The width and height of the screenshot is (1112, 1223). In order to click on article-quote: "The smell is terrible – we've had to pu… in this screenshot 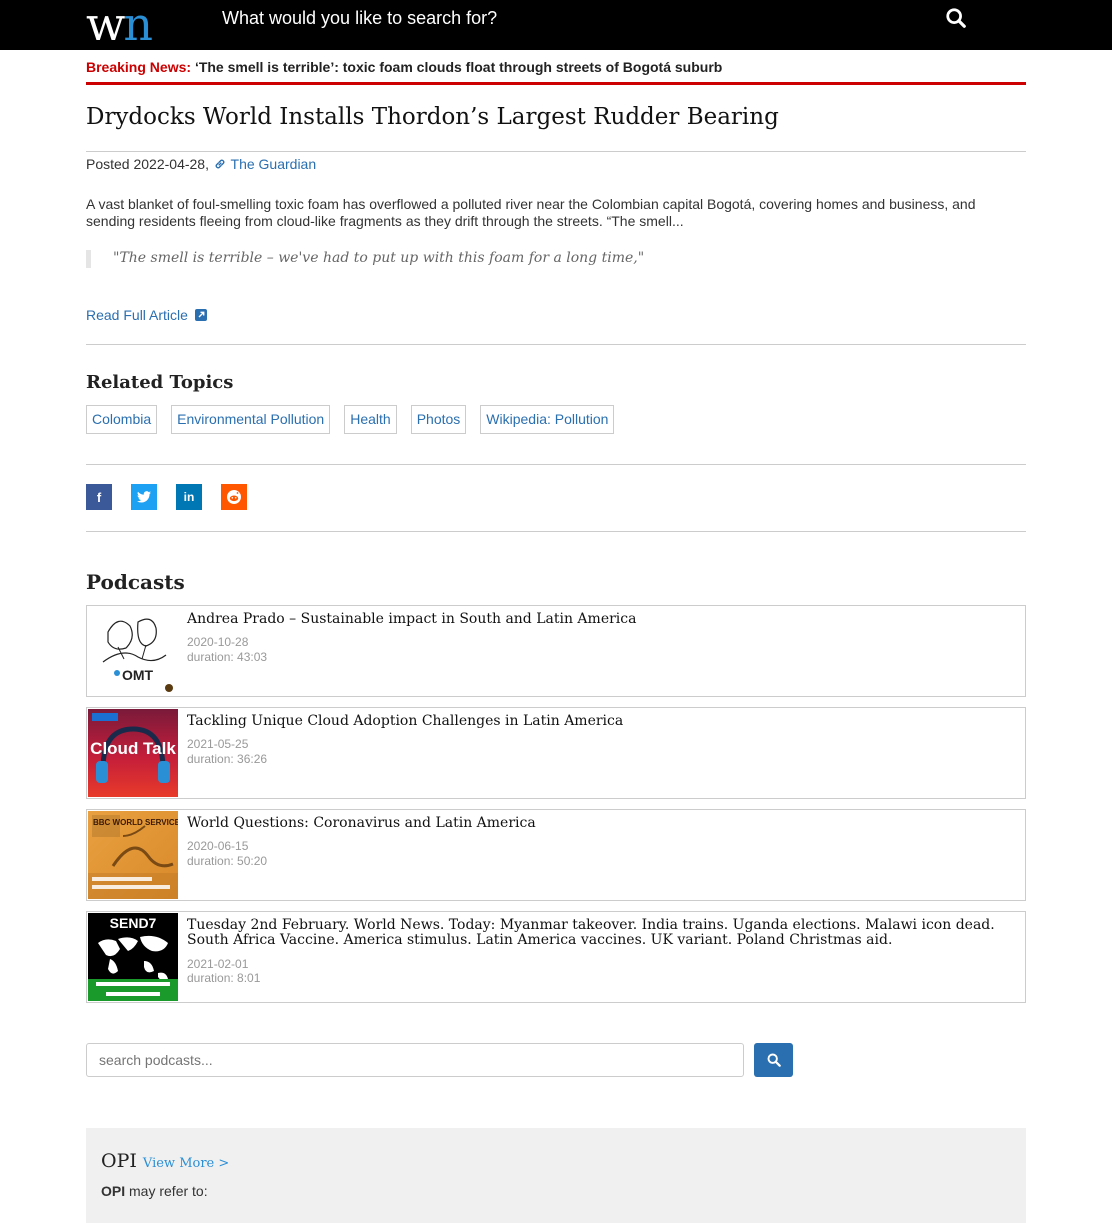, I will do `click(536, 259)`.